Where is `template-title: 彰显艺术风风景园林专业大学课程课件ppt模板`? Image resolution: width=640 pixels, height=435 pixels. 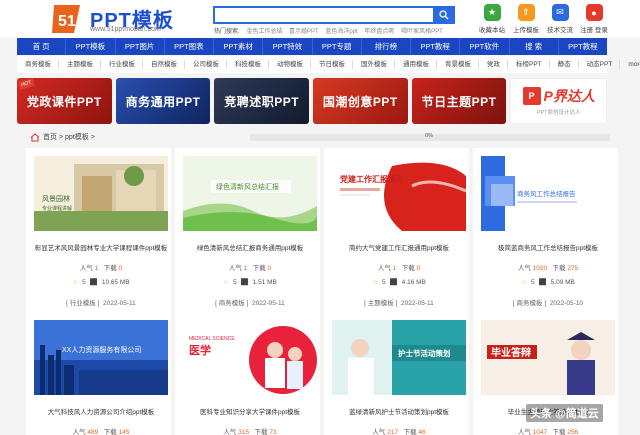
template-title: 彰显艺术风风景园林专业大学课程课件ppt模板 is located at coordinates (101, 247).